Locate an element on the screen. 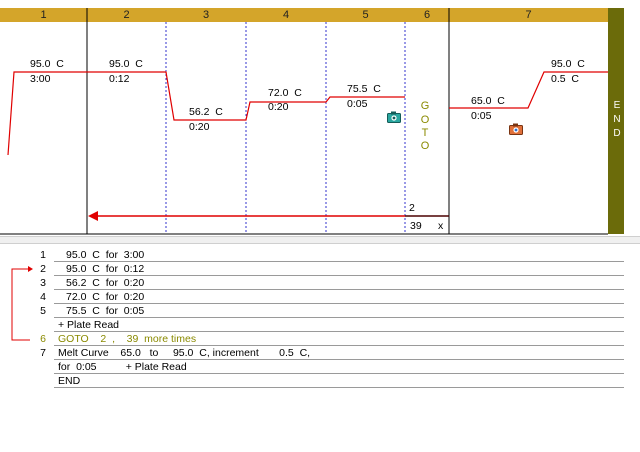 This screenshot has width=640, height=452. step4-time: 0:20 is located at coordinates (278, 107).